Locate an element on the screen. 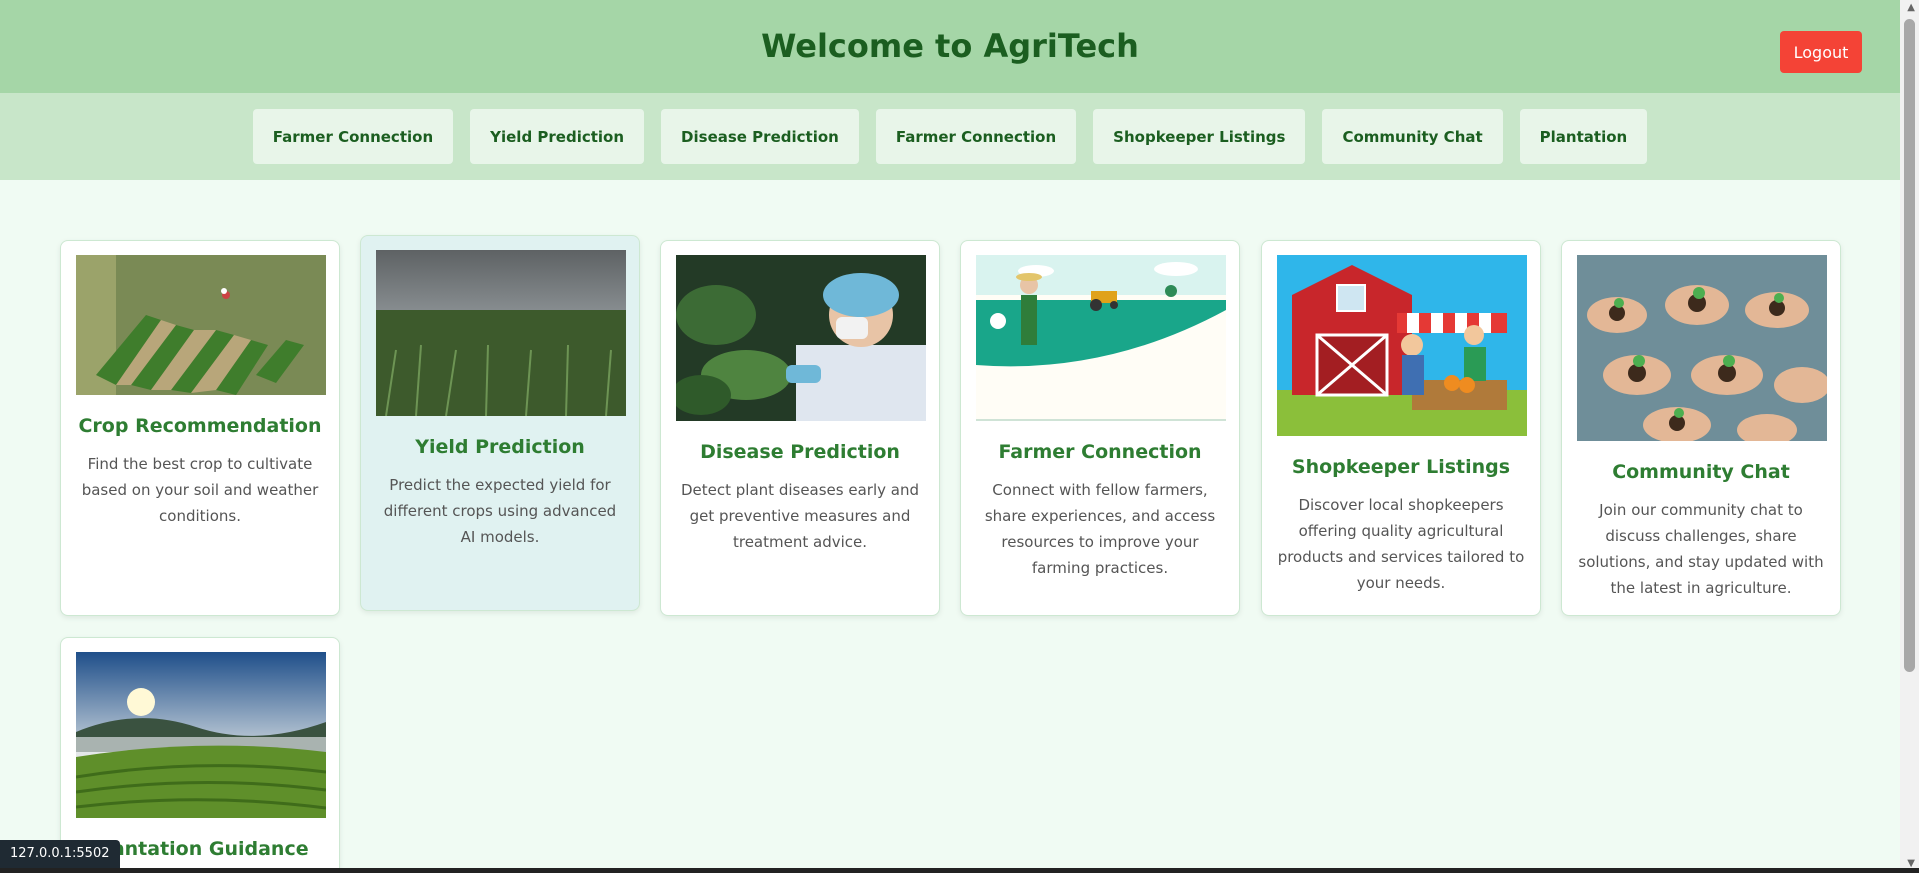  header: Welcome to AgriTech Logout is located at coordinates (950, 46).